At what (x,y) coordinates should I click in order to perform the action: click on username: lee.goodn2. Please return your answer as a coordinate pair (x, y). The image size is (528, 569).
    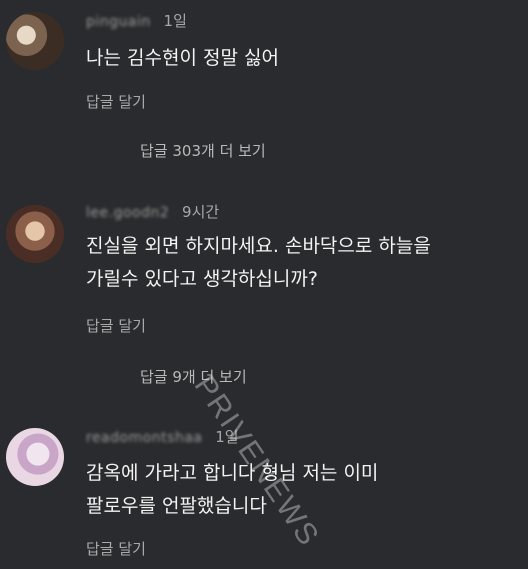
    Looking at the image, I should click on (127, 213).